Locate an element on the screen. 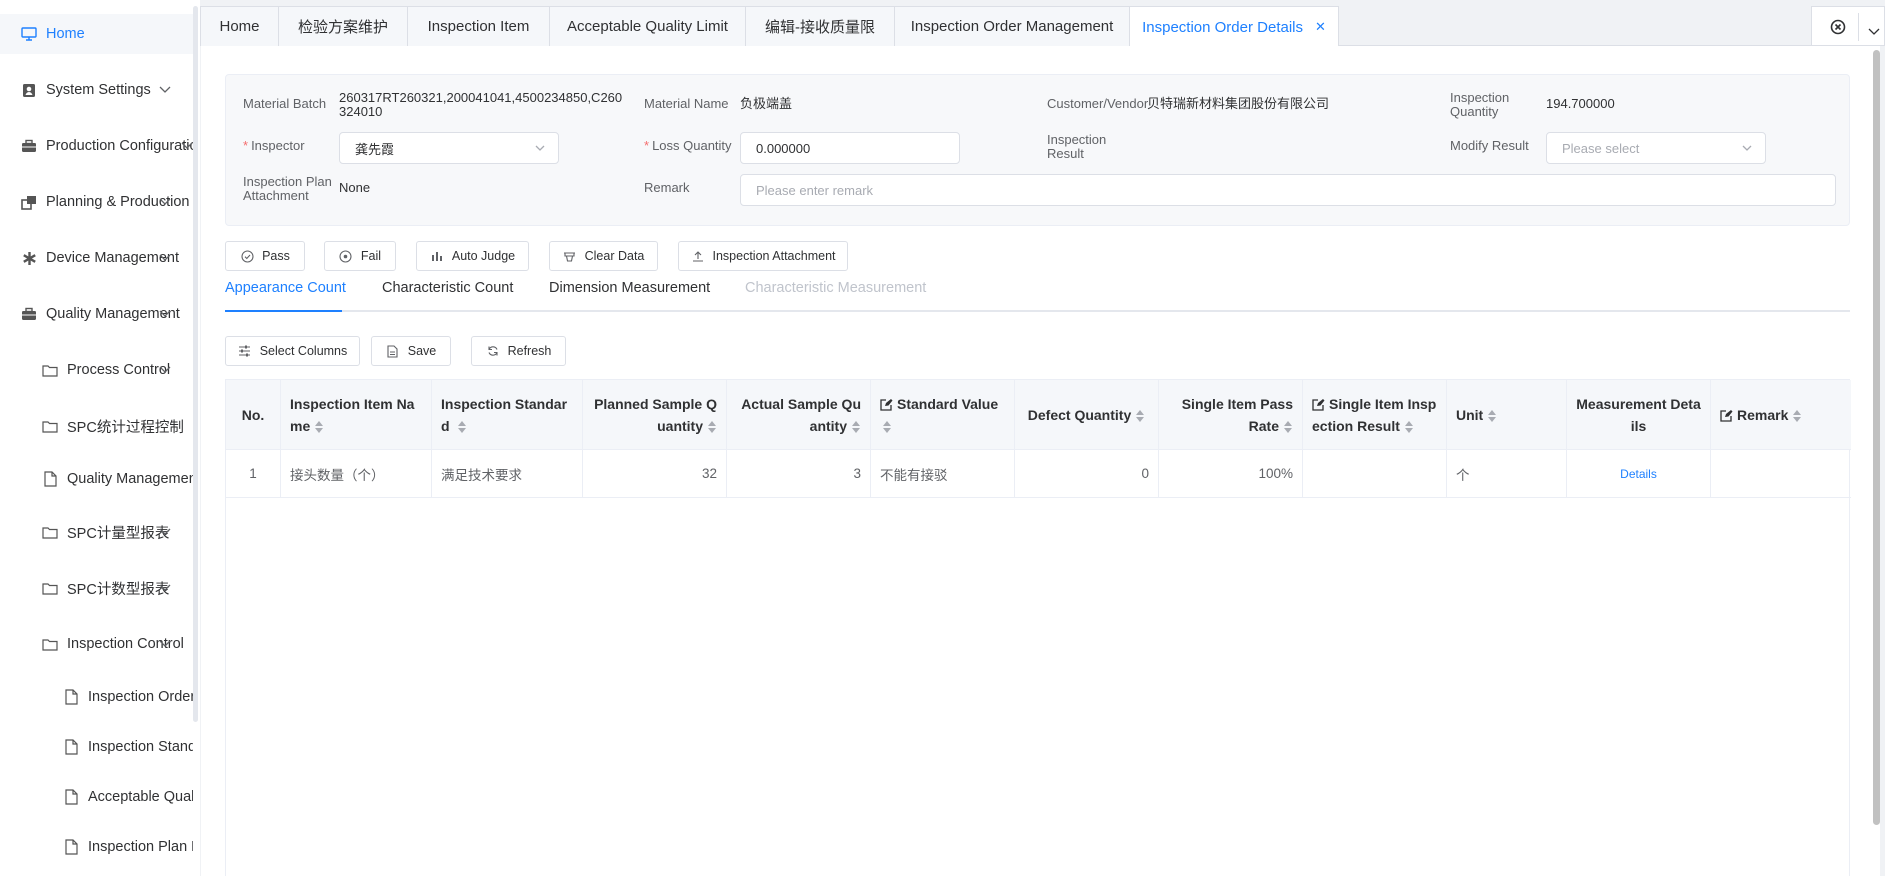 The width and height of the screenshot is (1885, 876). column-header-item-name: Inspection Item Name is located at coordinates (356, 415).